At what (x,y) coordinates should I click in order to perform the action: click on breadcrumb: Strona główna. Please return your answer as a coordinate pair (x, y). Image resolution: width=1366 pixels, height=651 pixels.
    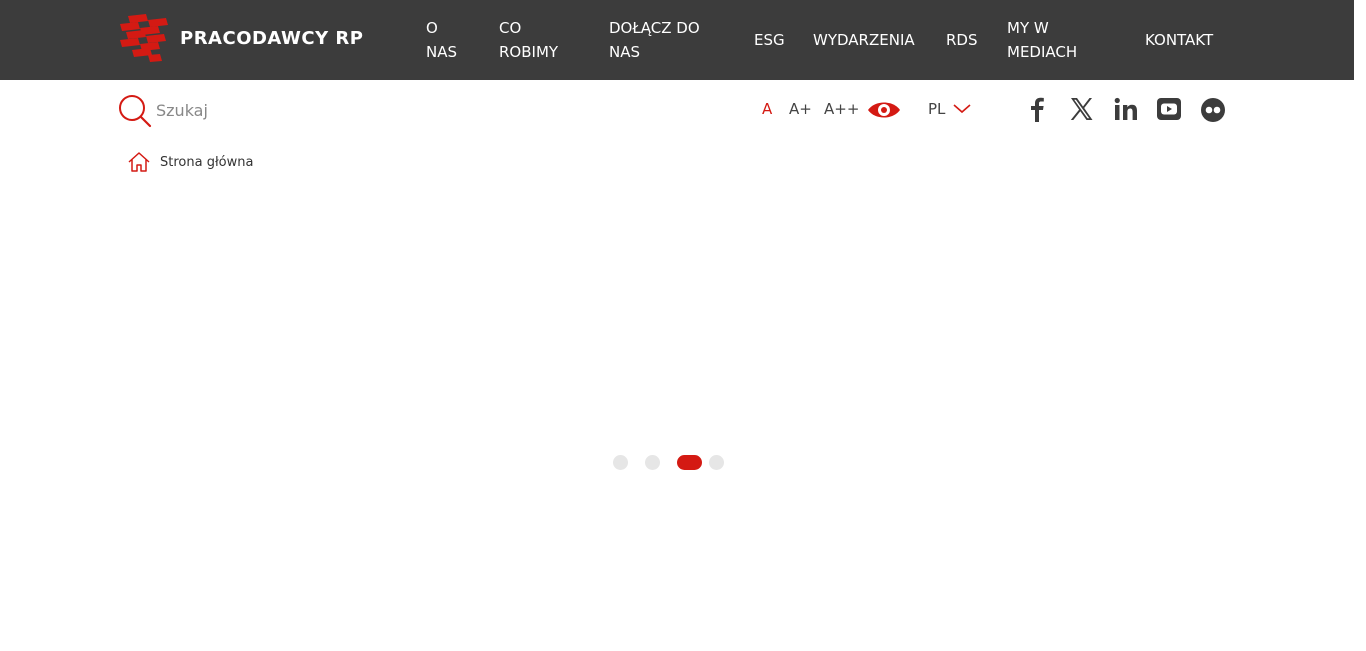
    Looking at the image, I should click on (190, 162).